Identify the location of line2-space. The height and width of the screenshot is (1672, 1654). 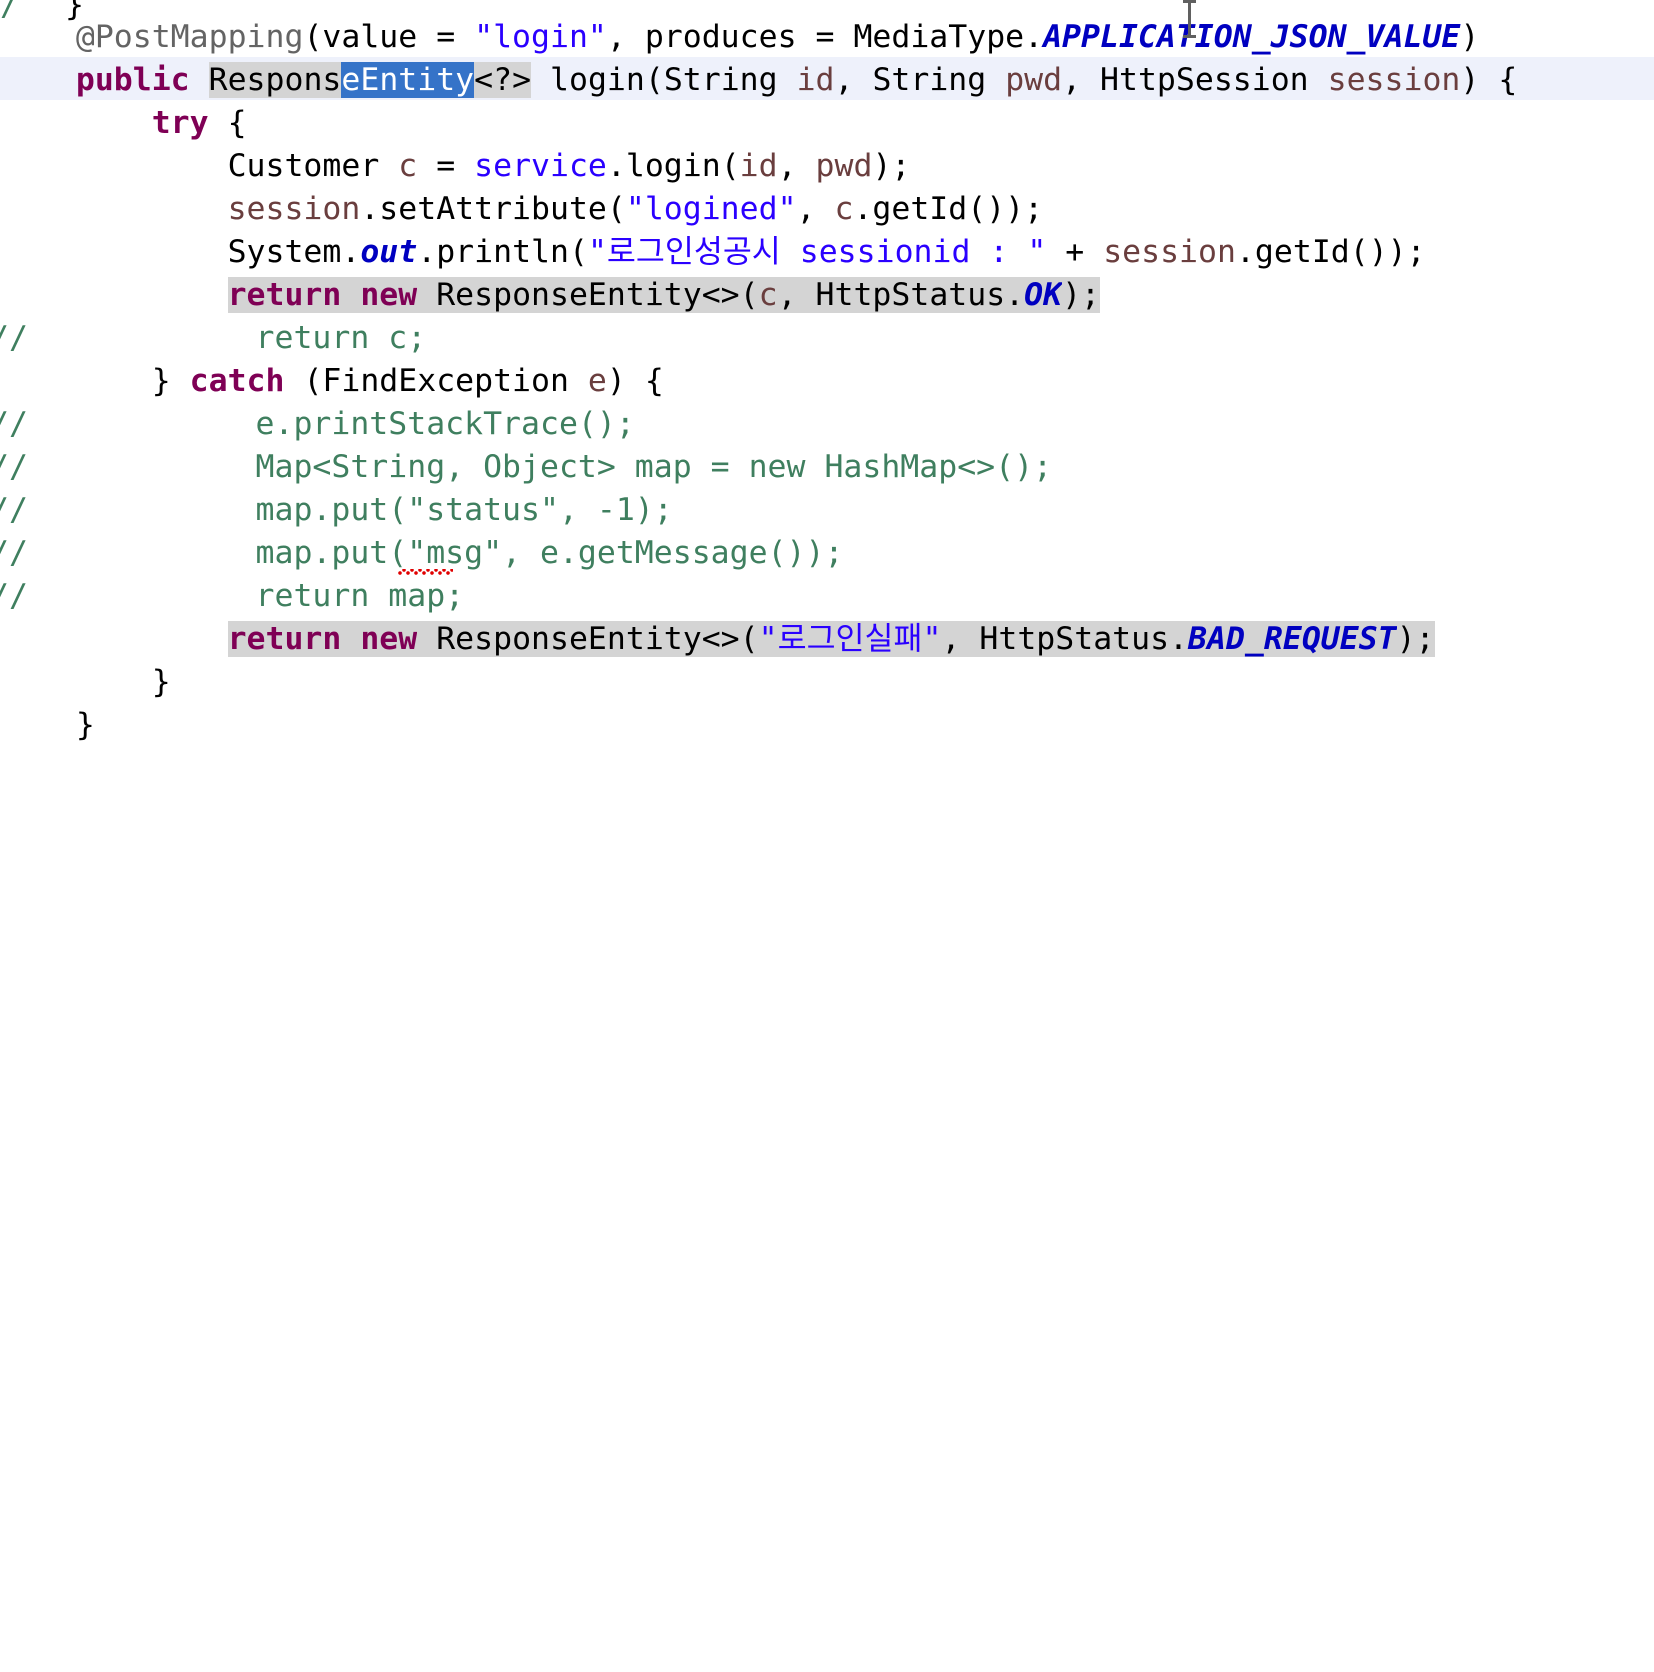
(199, 80).